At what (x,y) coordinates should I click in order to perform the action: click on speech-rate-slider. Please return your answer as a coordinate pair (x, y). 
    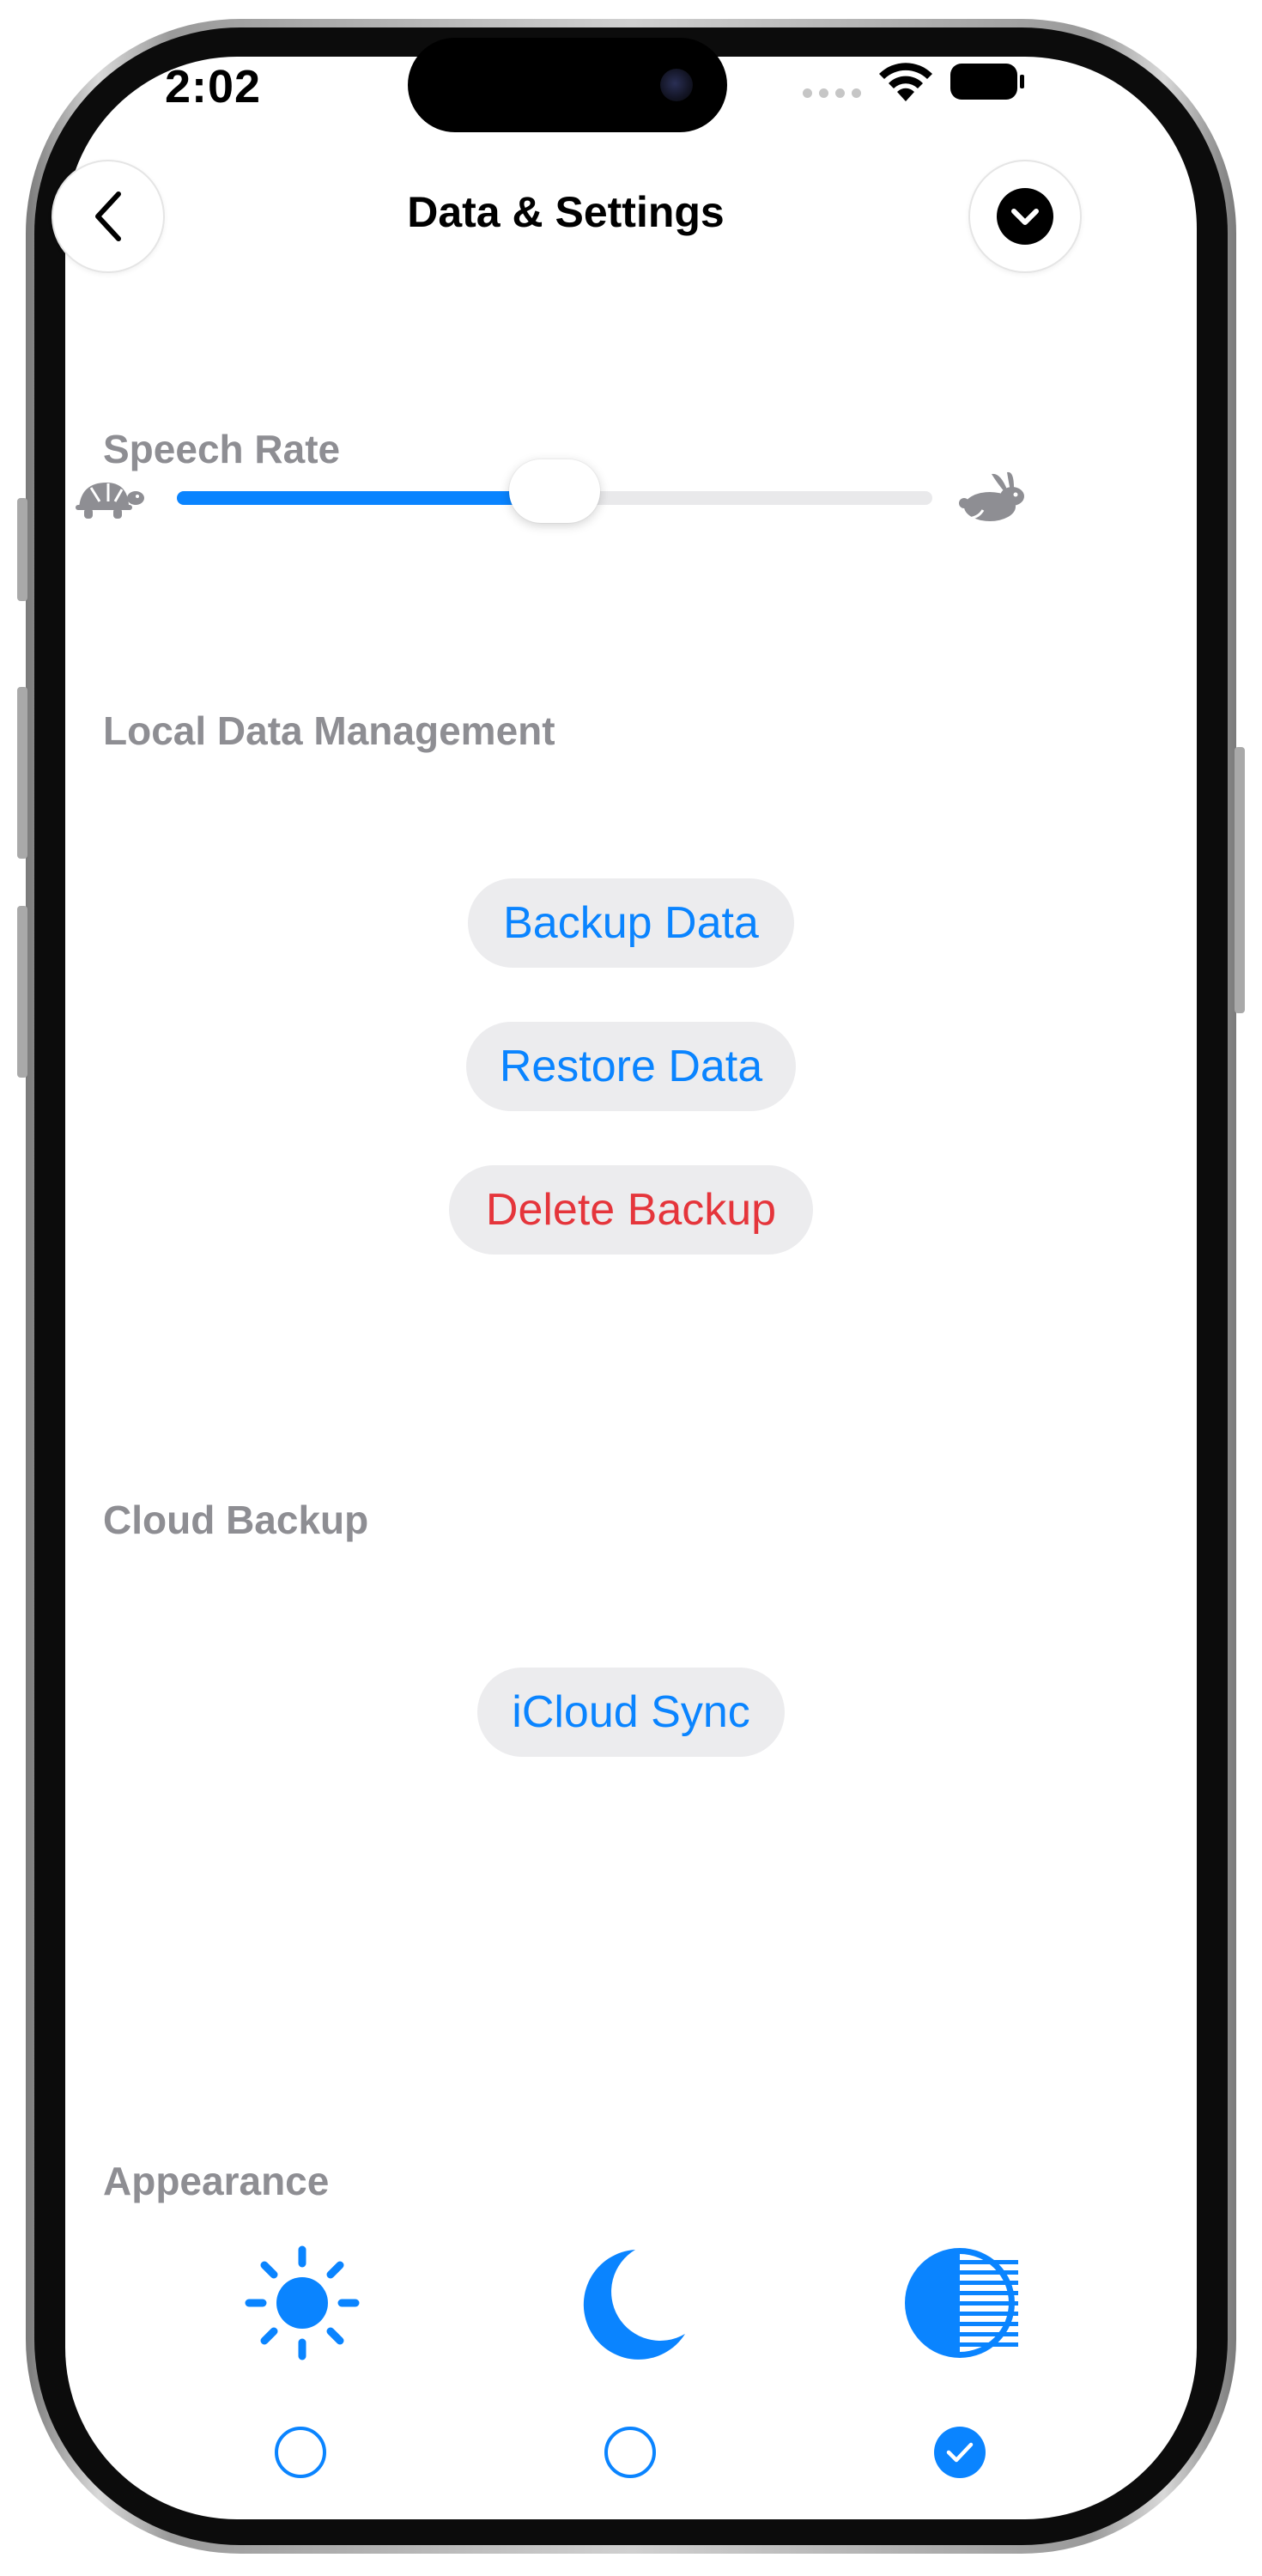
    Looking at the image, I should click on (554, 491).